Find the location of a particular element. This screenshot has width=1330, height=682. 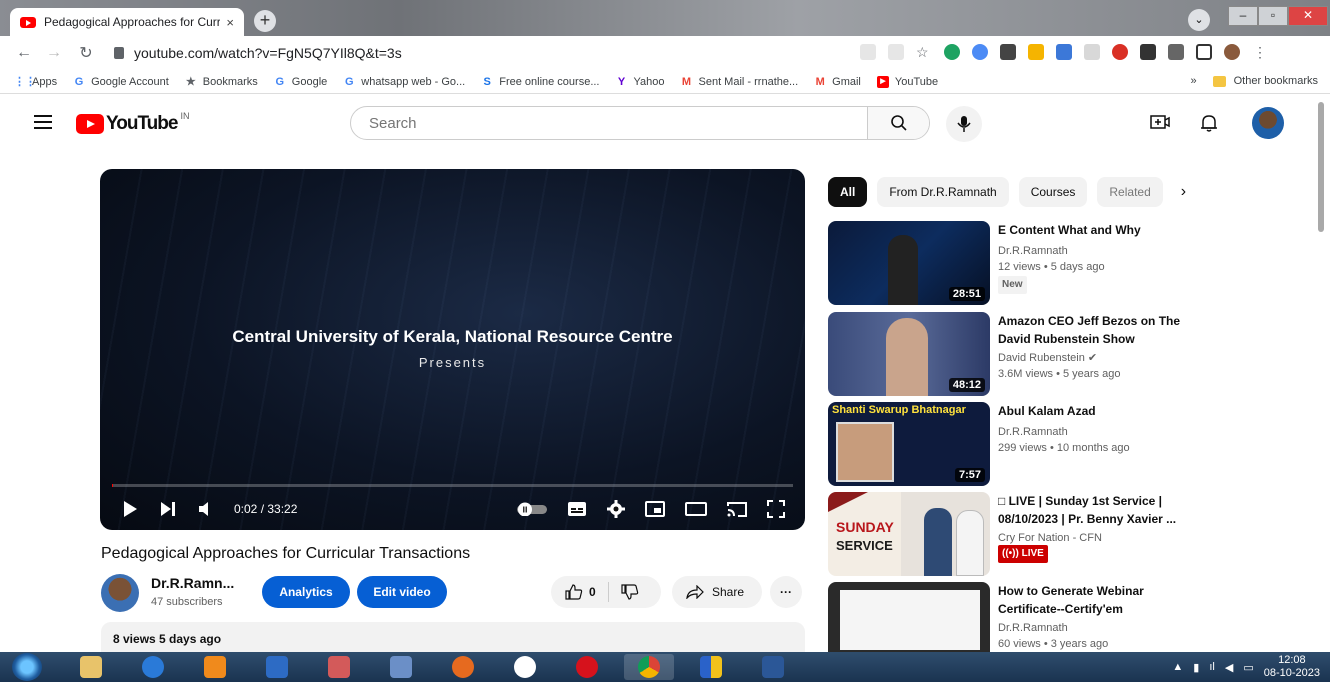

share-button: Share is located at coordinates (717, 592).